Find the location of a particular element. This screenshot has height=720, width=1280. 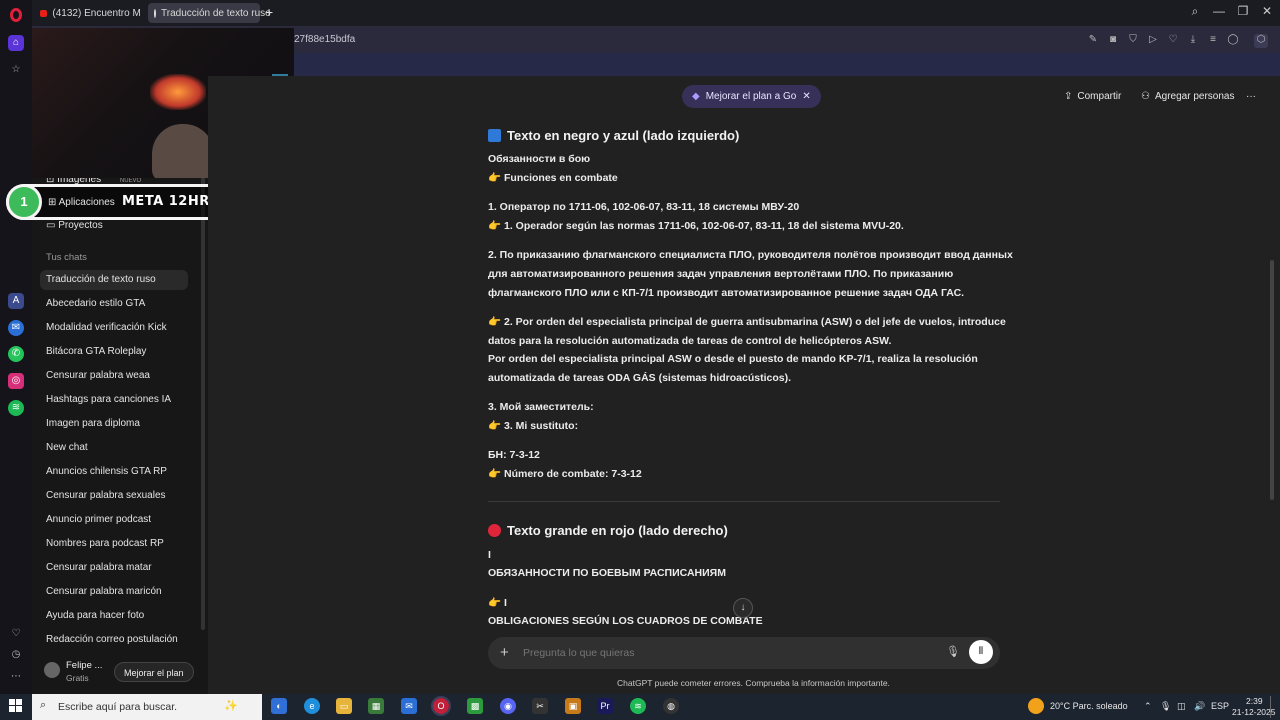

home-icon: ⌂ is located at coordinates (16, 43).